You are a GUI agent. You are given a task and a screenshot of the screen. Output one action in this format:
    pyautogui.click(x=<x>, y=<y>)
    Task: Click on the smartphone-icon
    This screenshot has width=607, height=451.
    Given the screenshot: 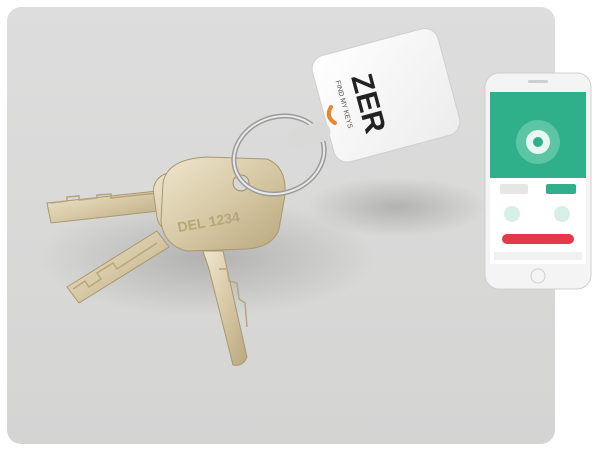 What is the action you would take?
    pyautogui.click(x=538, y=181)
    